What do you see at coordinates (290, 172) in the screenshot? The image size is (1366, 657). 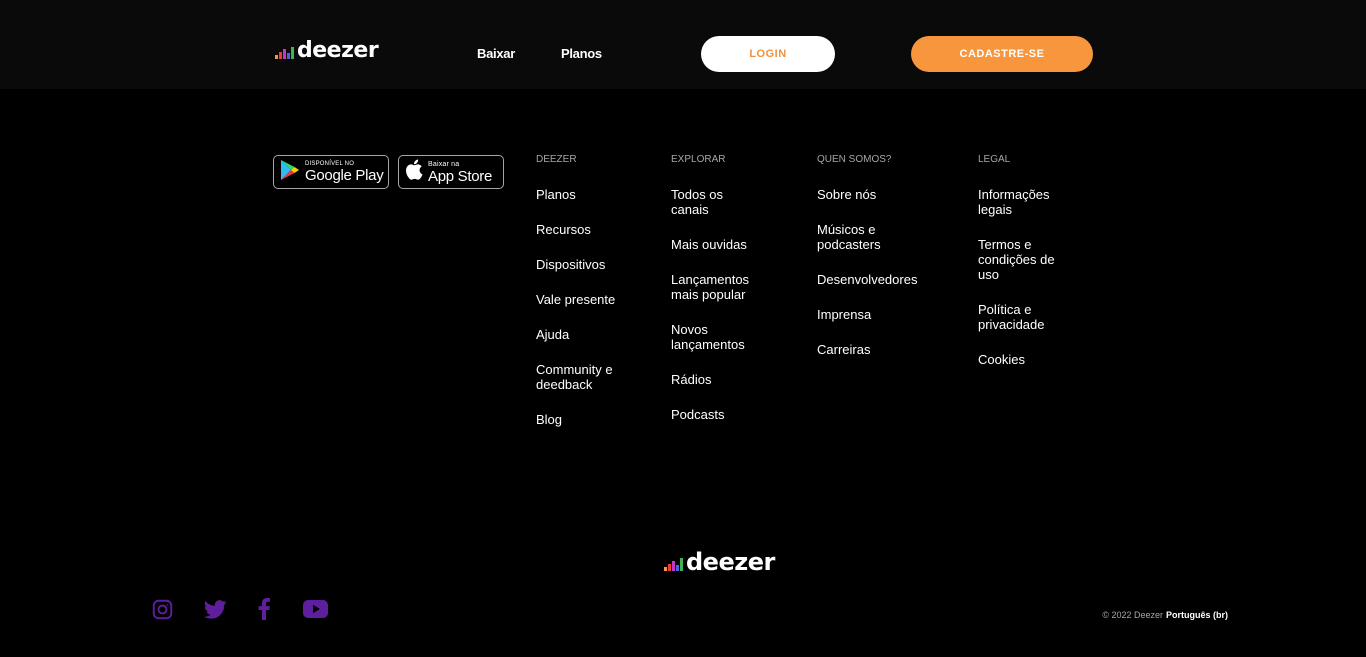 I see `google-play-icon` at bounding box center [290, 172].